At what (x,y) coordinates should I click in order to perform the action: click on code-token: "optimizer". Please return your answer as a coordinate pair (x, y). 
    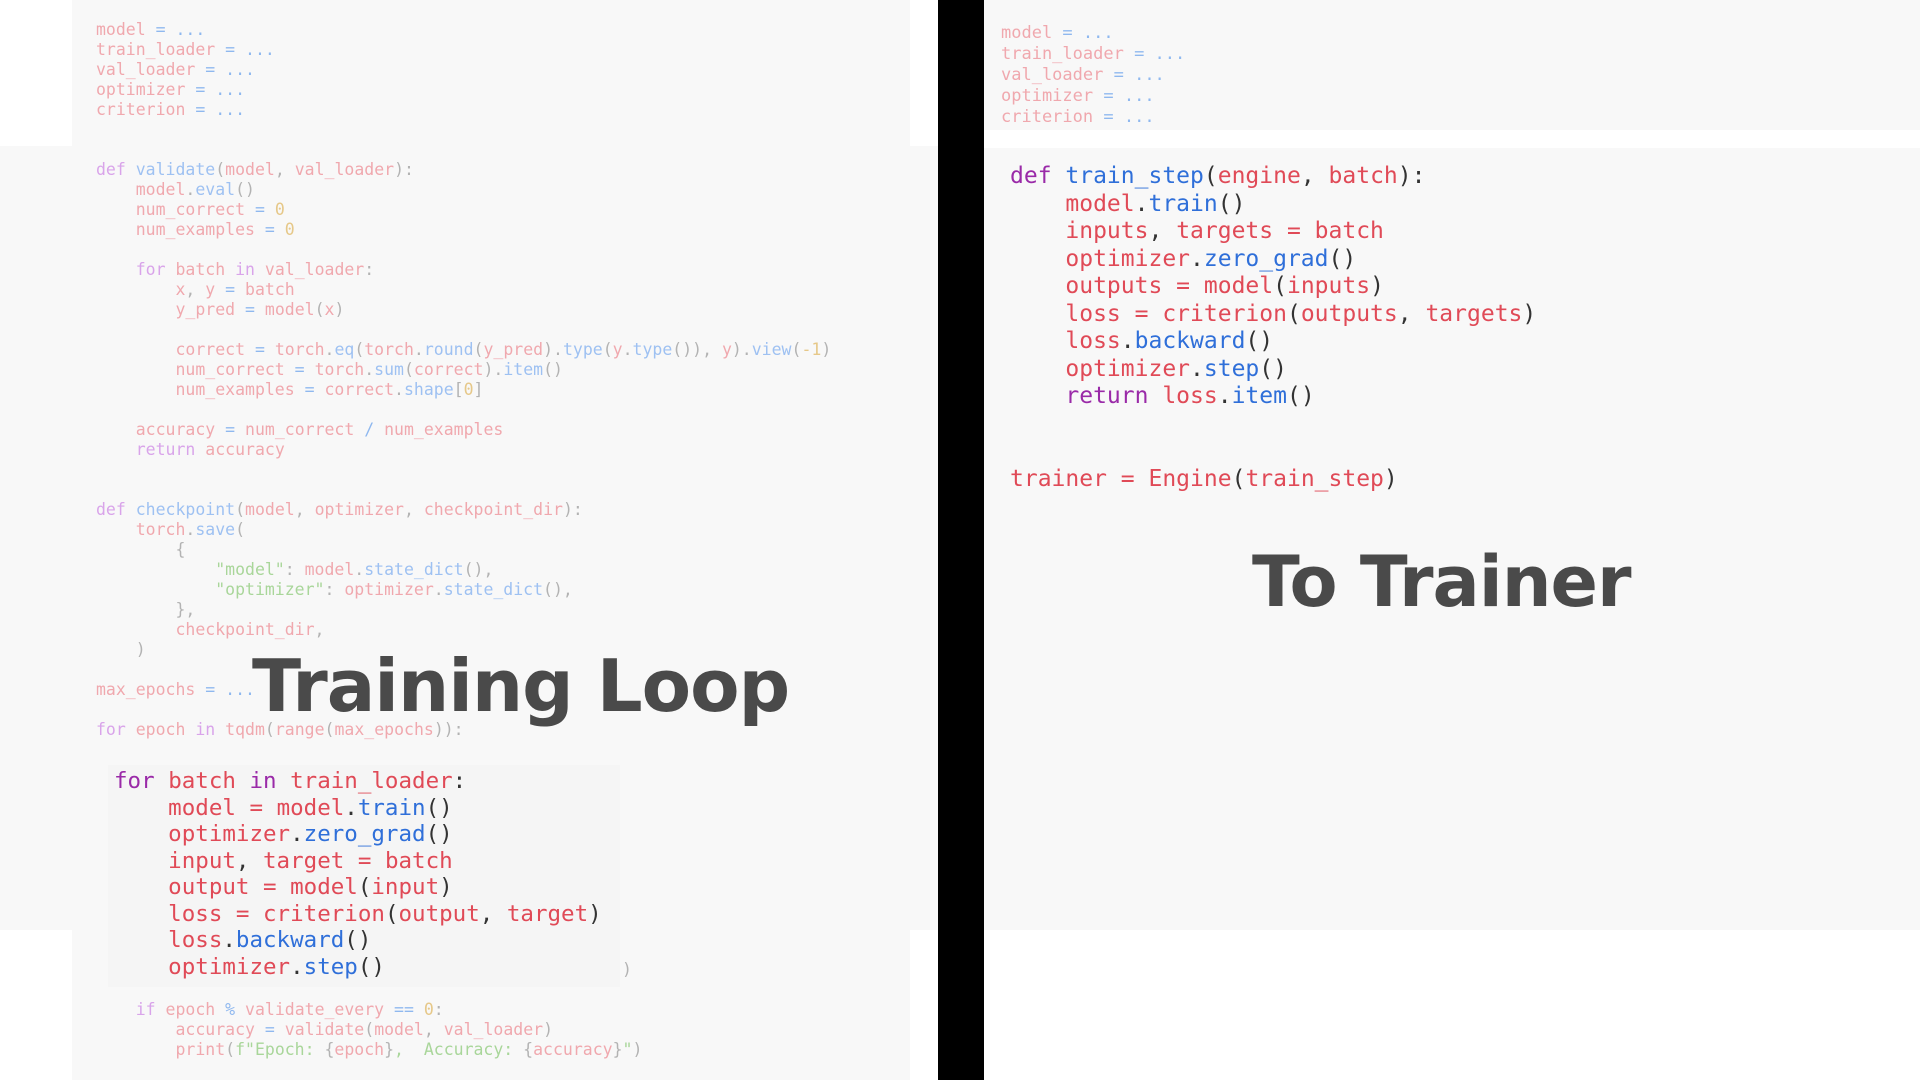
    Looking at the image, I should click on (210, 589).